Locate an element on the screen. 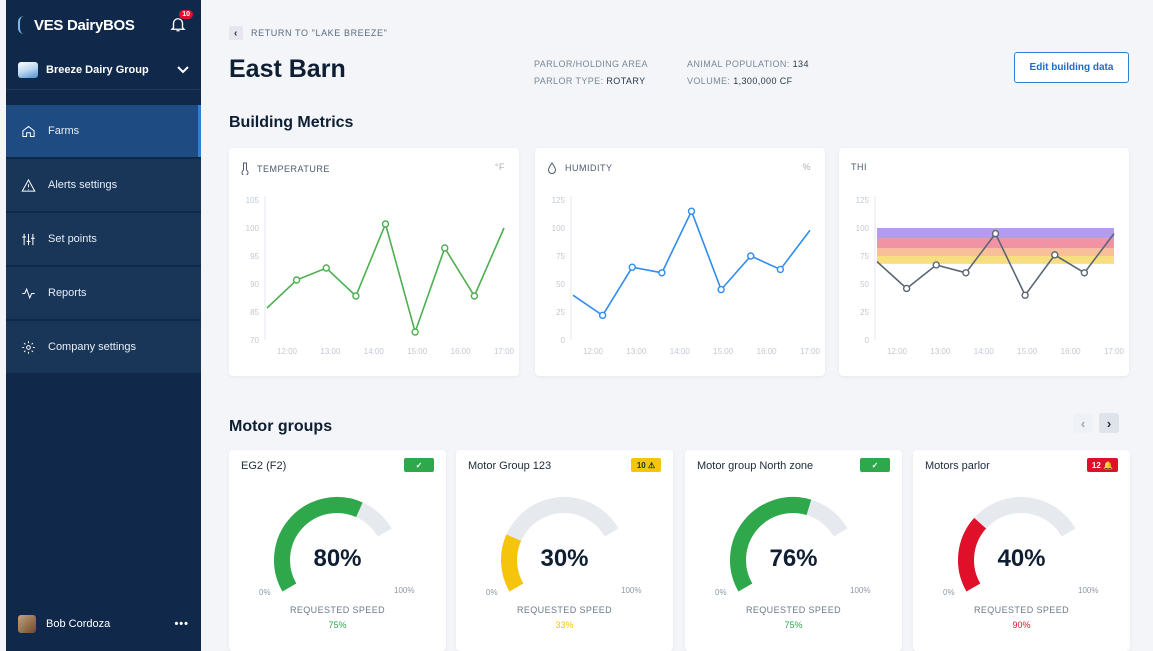  back-label: RETURN TO "LAKE BREEZE" is located at coordinates (319, 33).